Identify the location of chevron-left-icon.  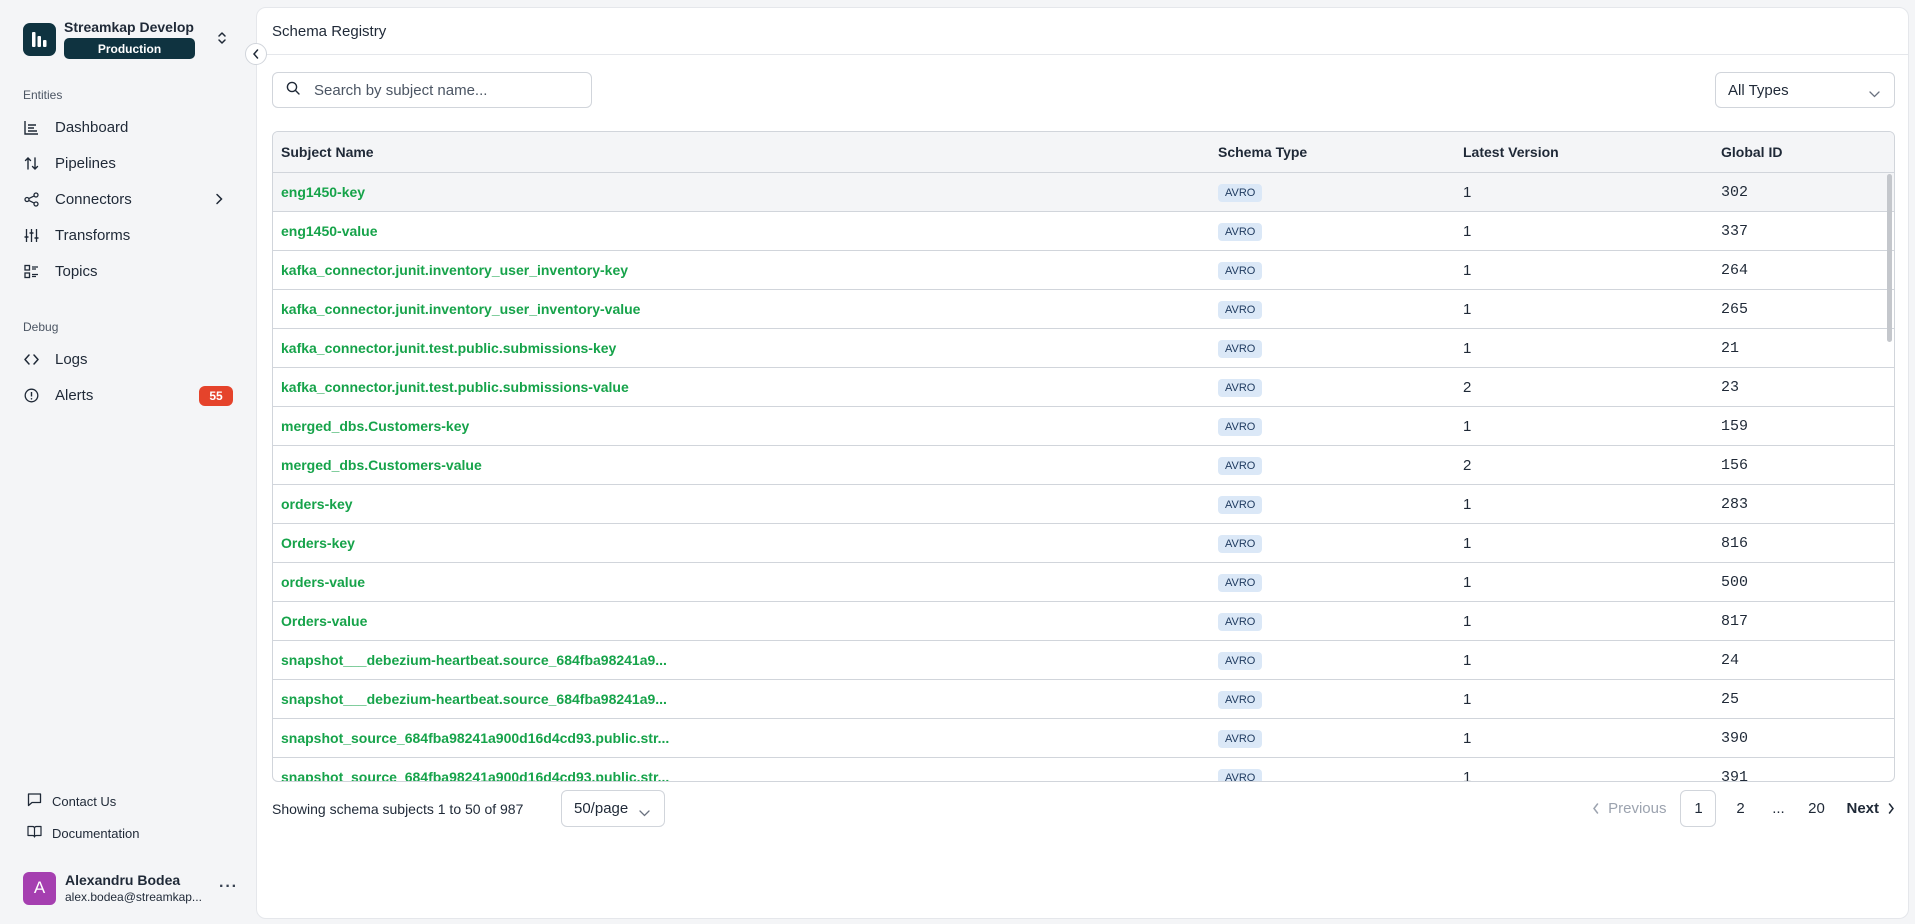
(1596, 808).